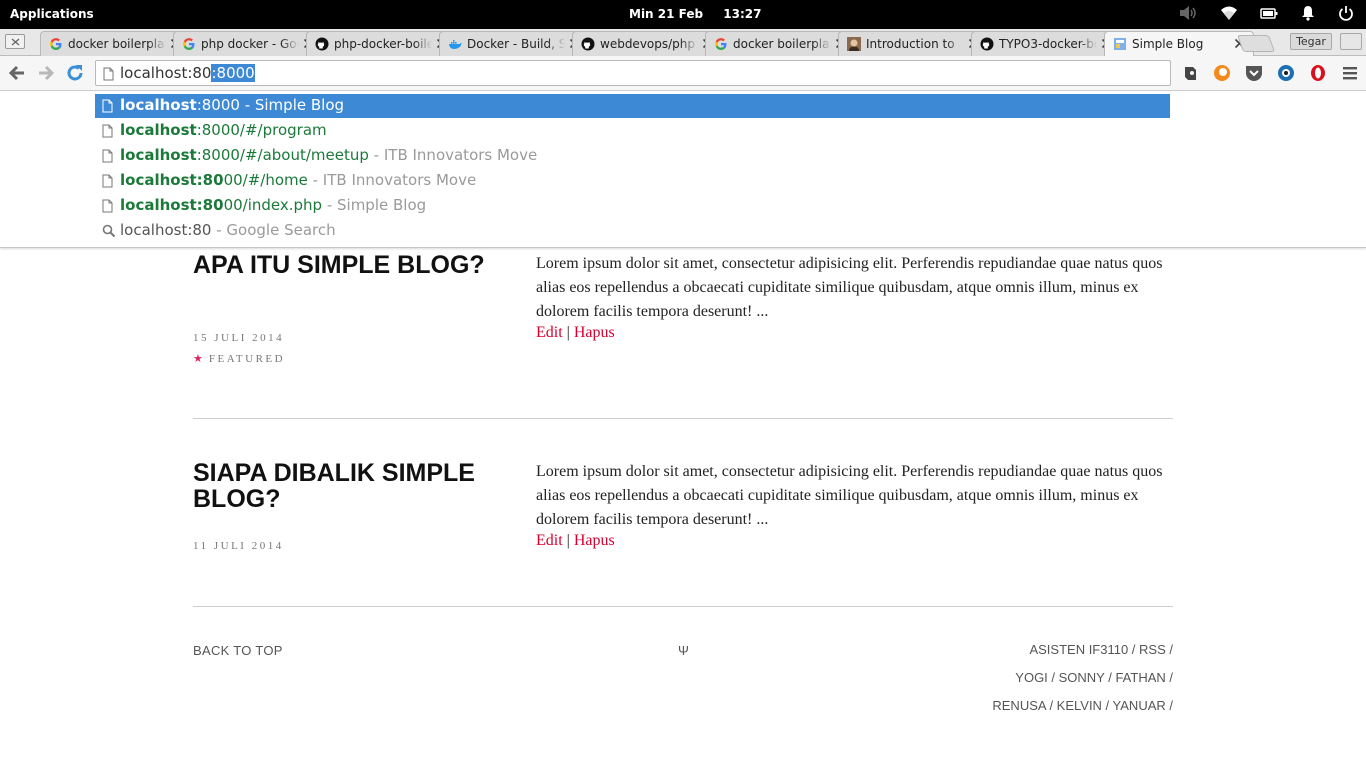 Image resolution: width=1366 pixels, height=768 pixels. What do you see at coordinates (228, 230) in the screenshot?
I see `suggestion-text: localhost:80 - Google Search` at bounding box center [228, 230].